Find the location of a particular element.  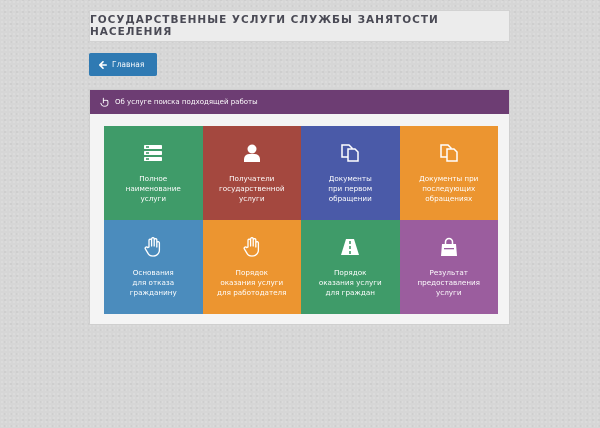

tile-label: Порядок оказания услуги для граждан is located at coordinates (350, 282).